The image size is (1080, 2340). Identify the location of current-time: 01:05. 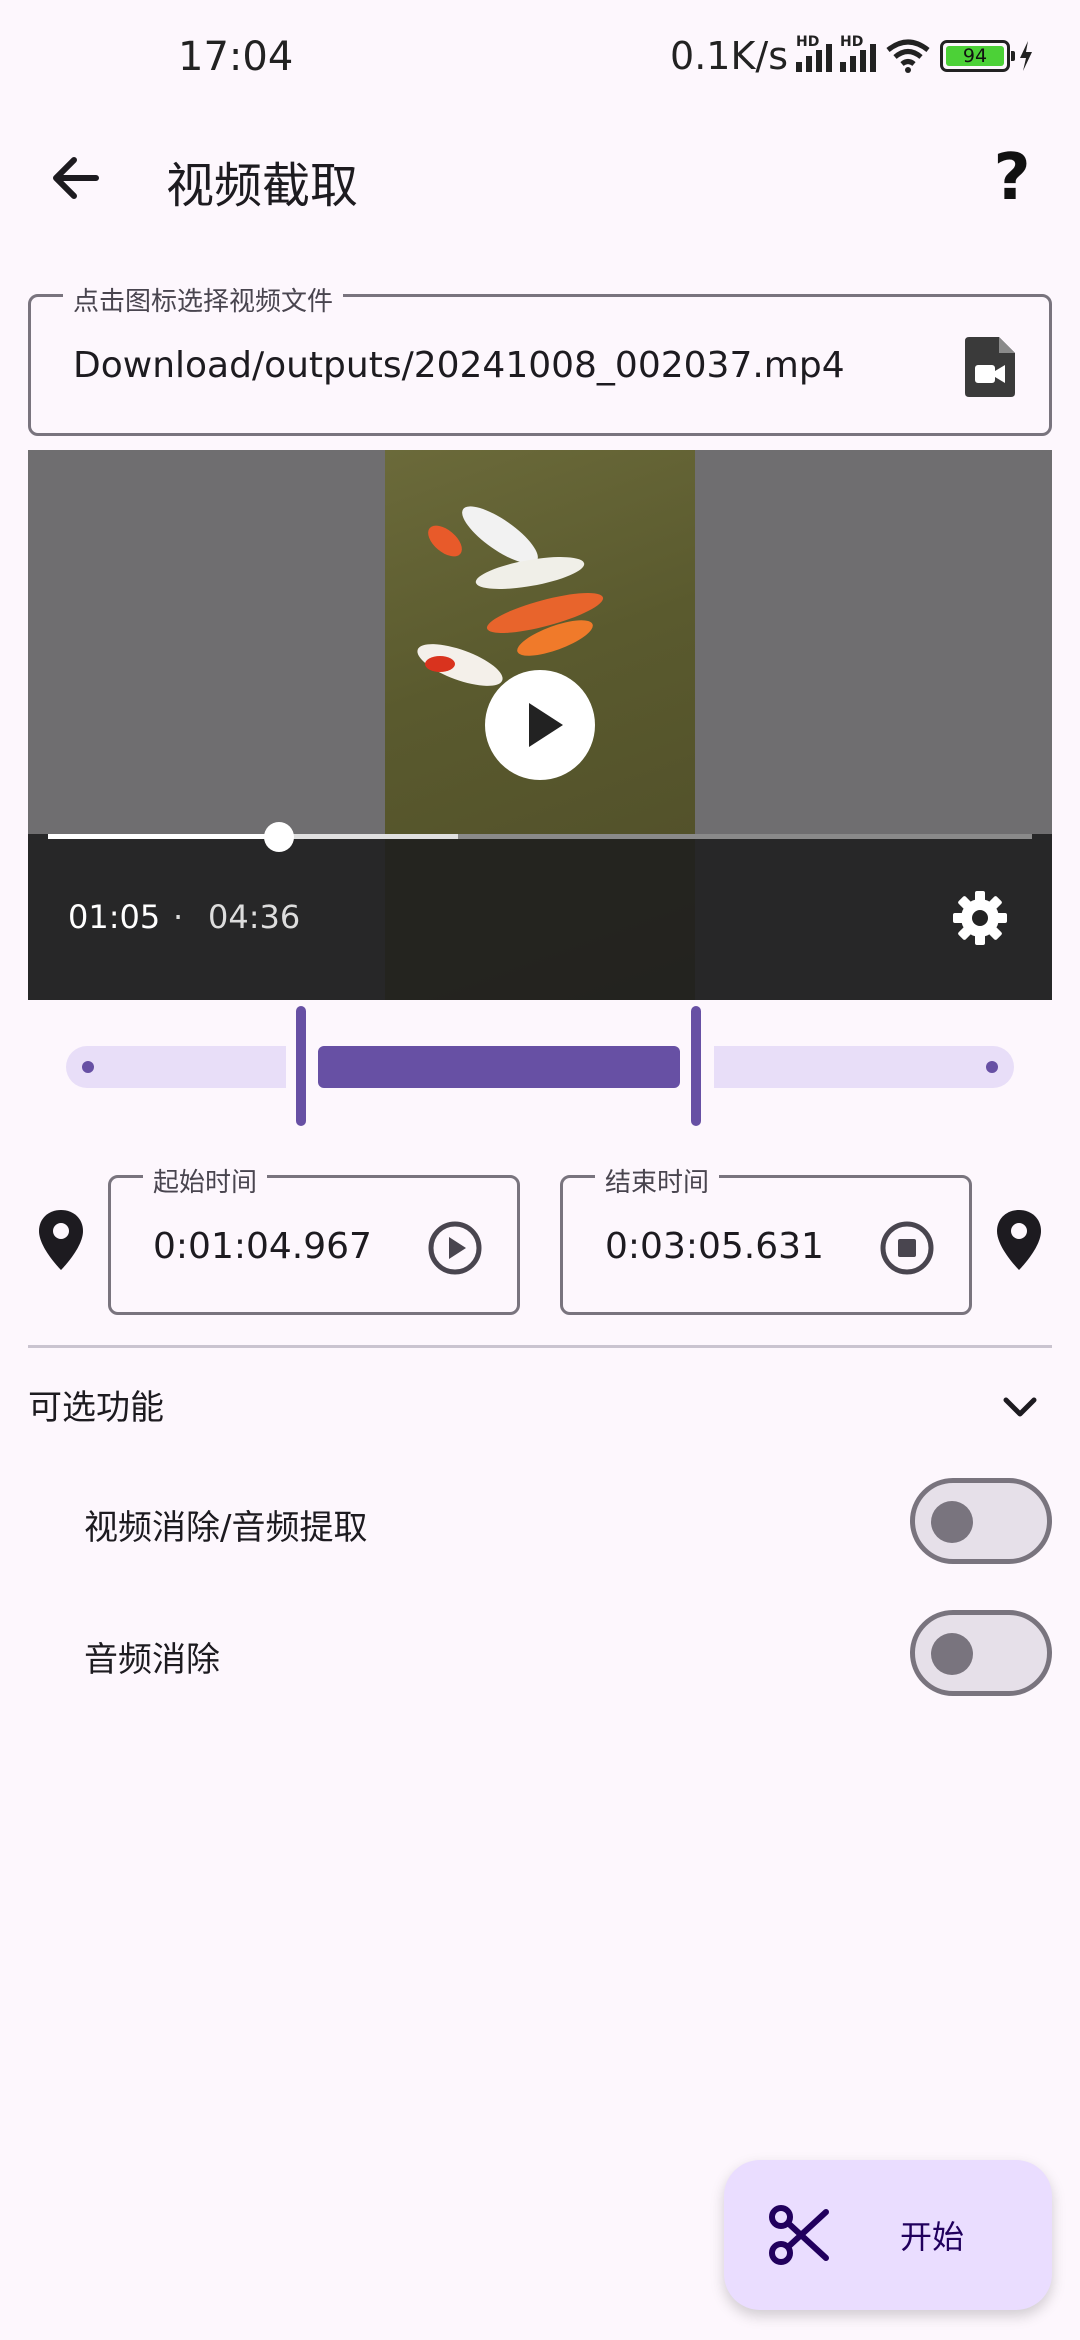
(114, 917).